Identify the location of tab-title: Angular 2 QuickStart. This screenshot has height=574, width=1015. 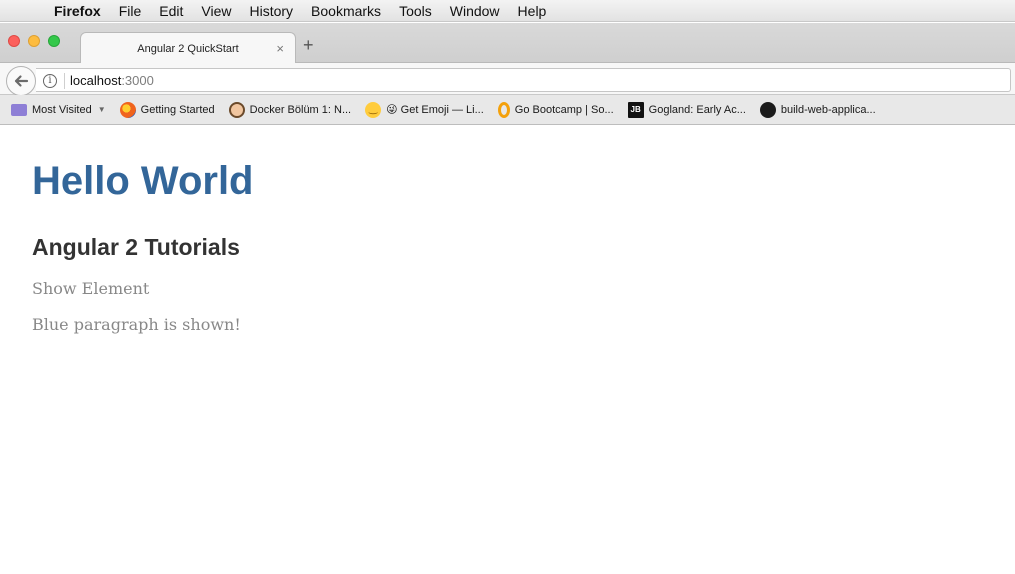
(188, 48).